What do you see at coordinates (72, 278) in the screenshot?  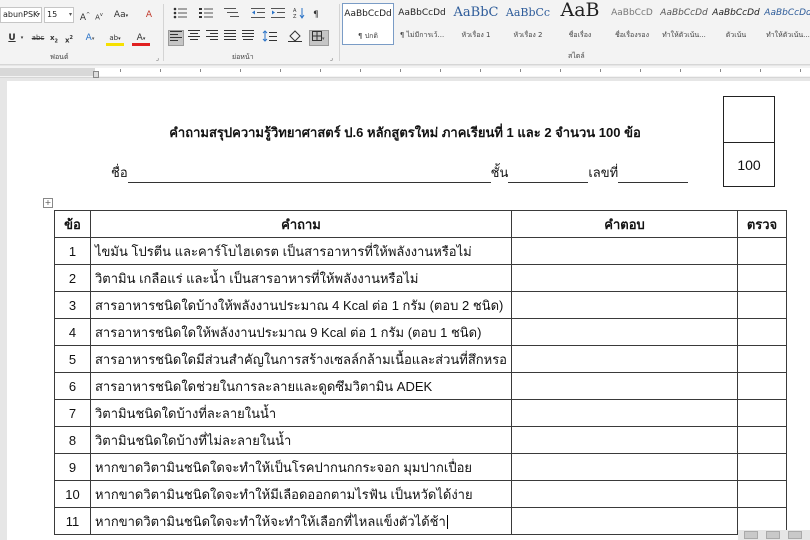 I see `row-number: 2` at bounding box center [72, 278].